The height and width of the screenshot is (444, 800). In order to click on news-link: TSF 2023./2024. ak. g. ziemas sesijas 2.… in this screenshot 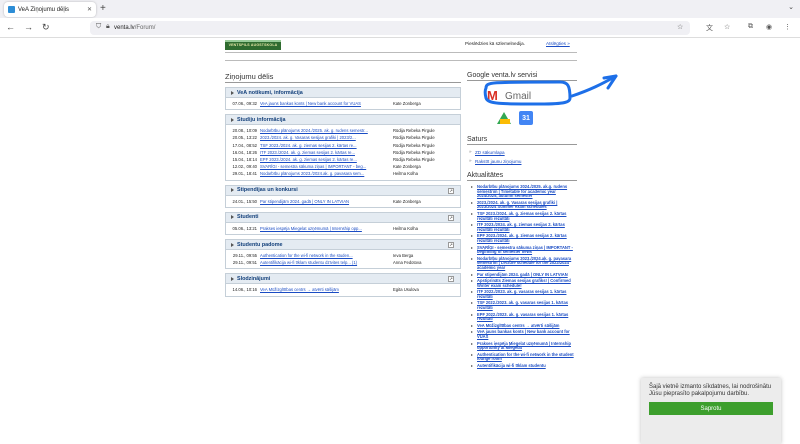, I will do `click(522, 216)`.